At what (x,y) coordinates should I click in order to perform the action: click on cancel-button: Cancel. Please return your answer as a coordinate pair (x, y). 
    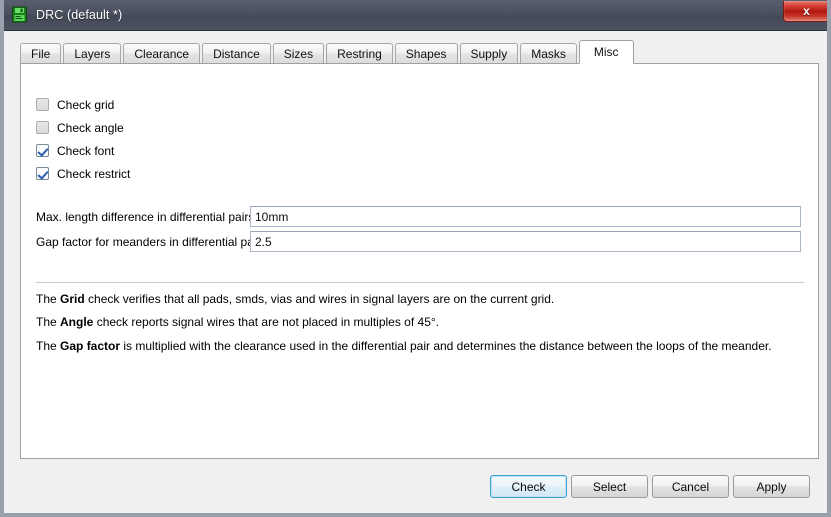
    Looking at the image, I should click on (690, 486).